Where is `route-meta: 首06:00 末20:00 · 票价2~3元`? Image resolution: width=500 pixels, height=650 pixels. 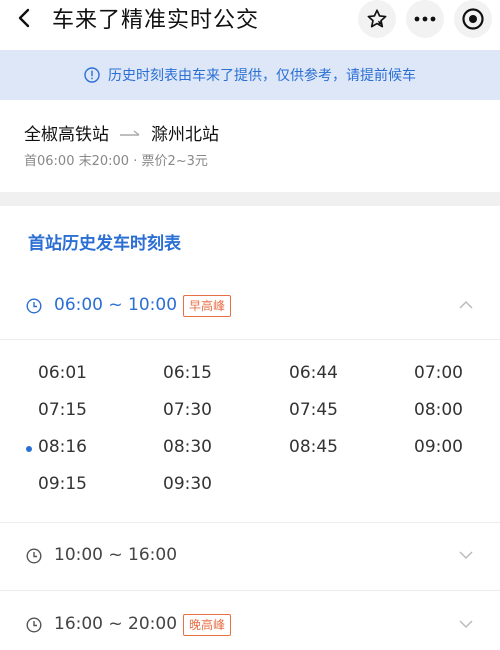 route-meta: 首06:00 末20:00 · 票价2~3元 is located at coordinates (116, 161).